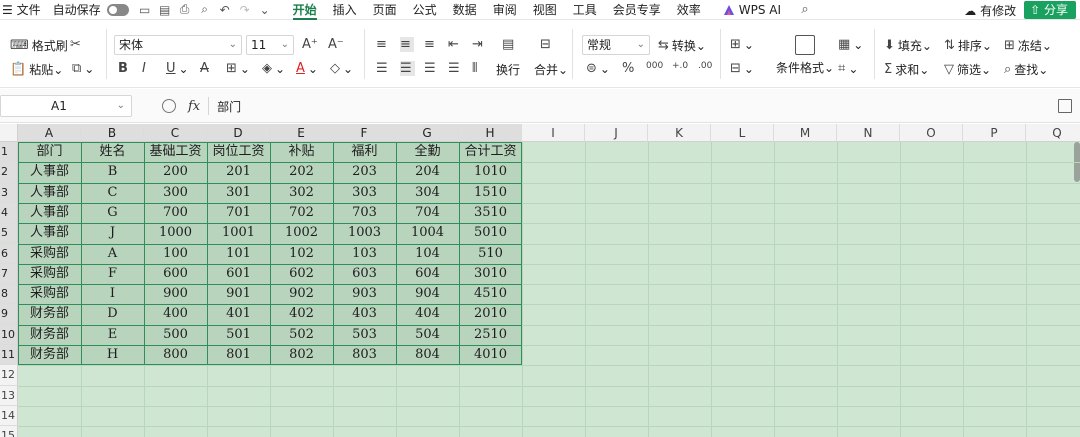 Image resolution: width=1080 pixels, height=437 pixels. Describe the element at coordinates (427, 355) in the screenshot. I see `cell-G11: 804` at that location.